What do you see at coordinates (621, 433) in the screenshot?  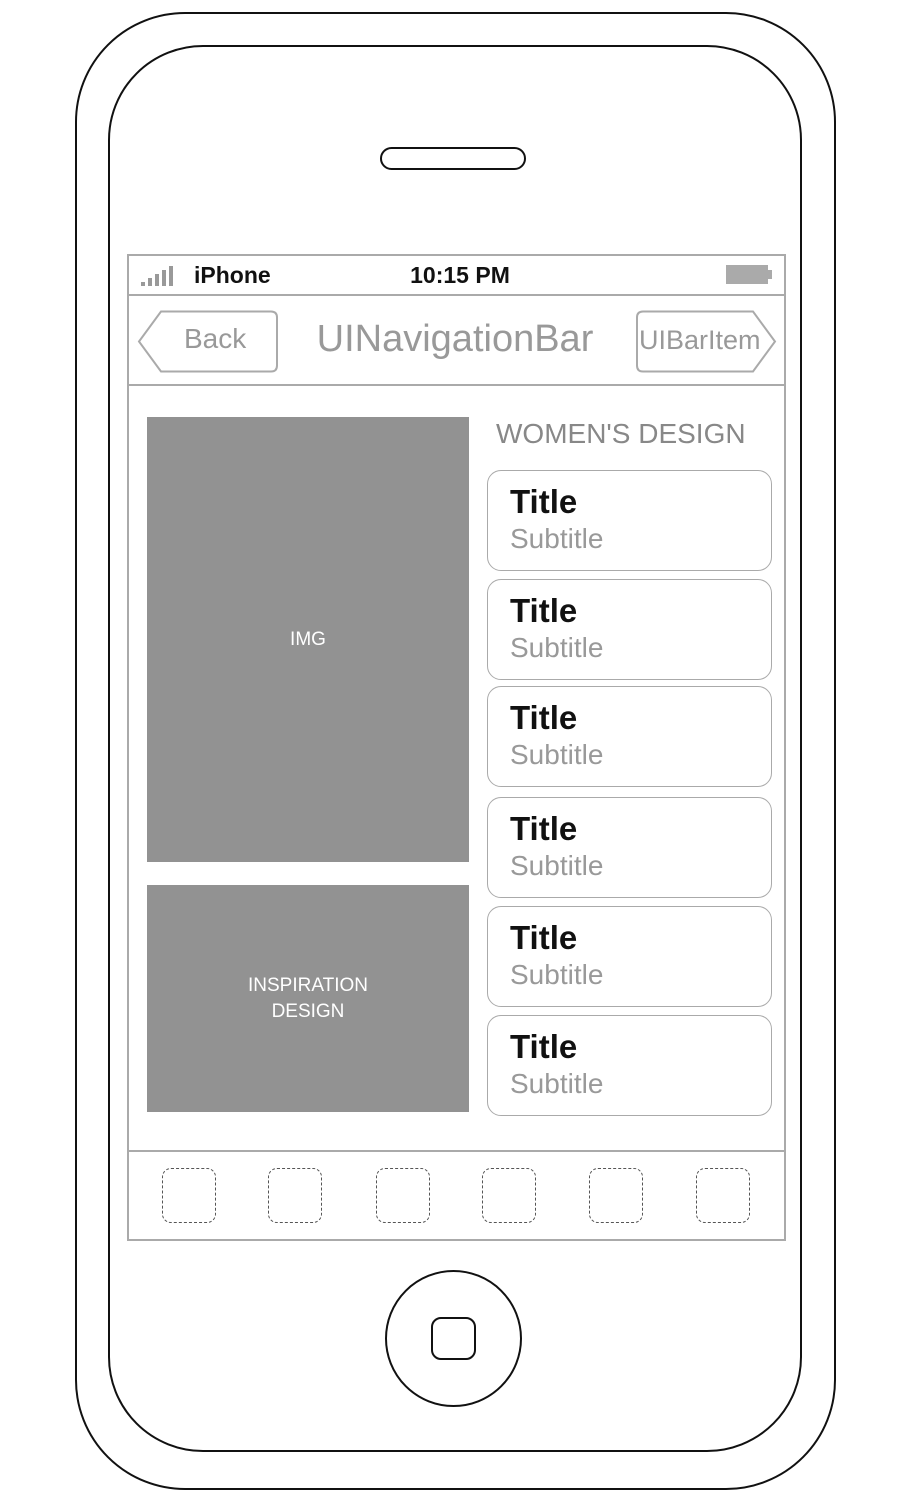 I see `section-heading: WOMEN'S DESIGN` at bounding box center [621, 433].